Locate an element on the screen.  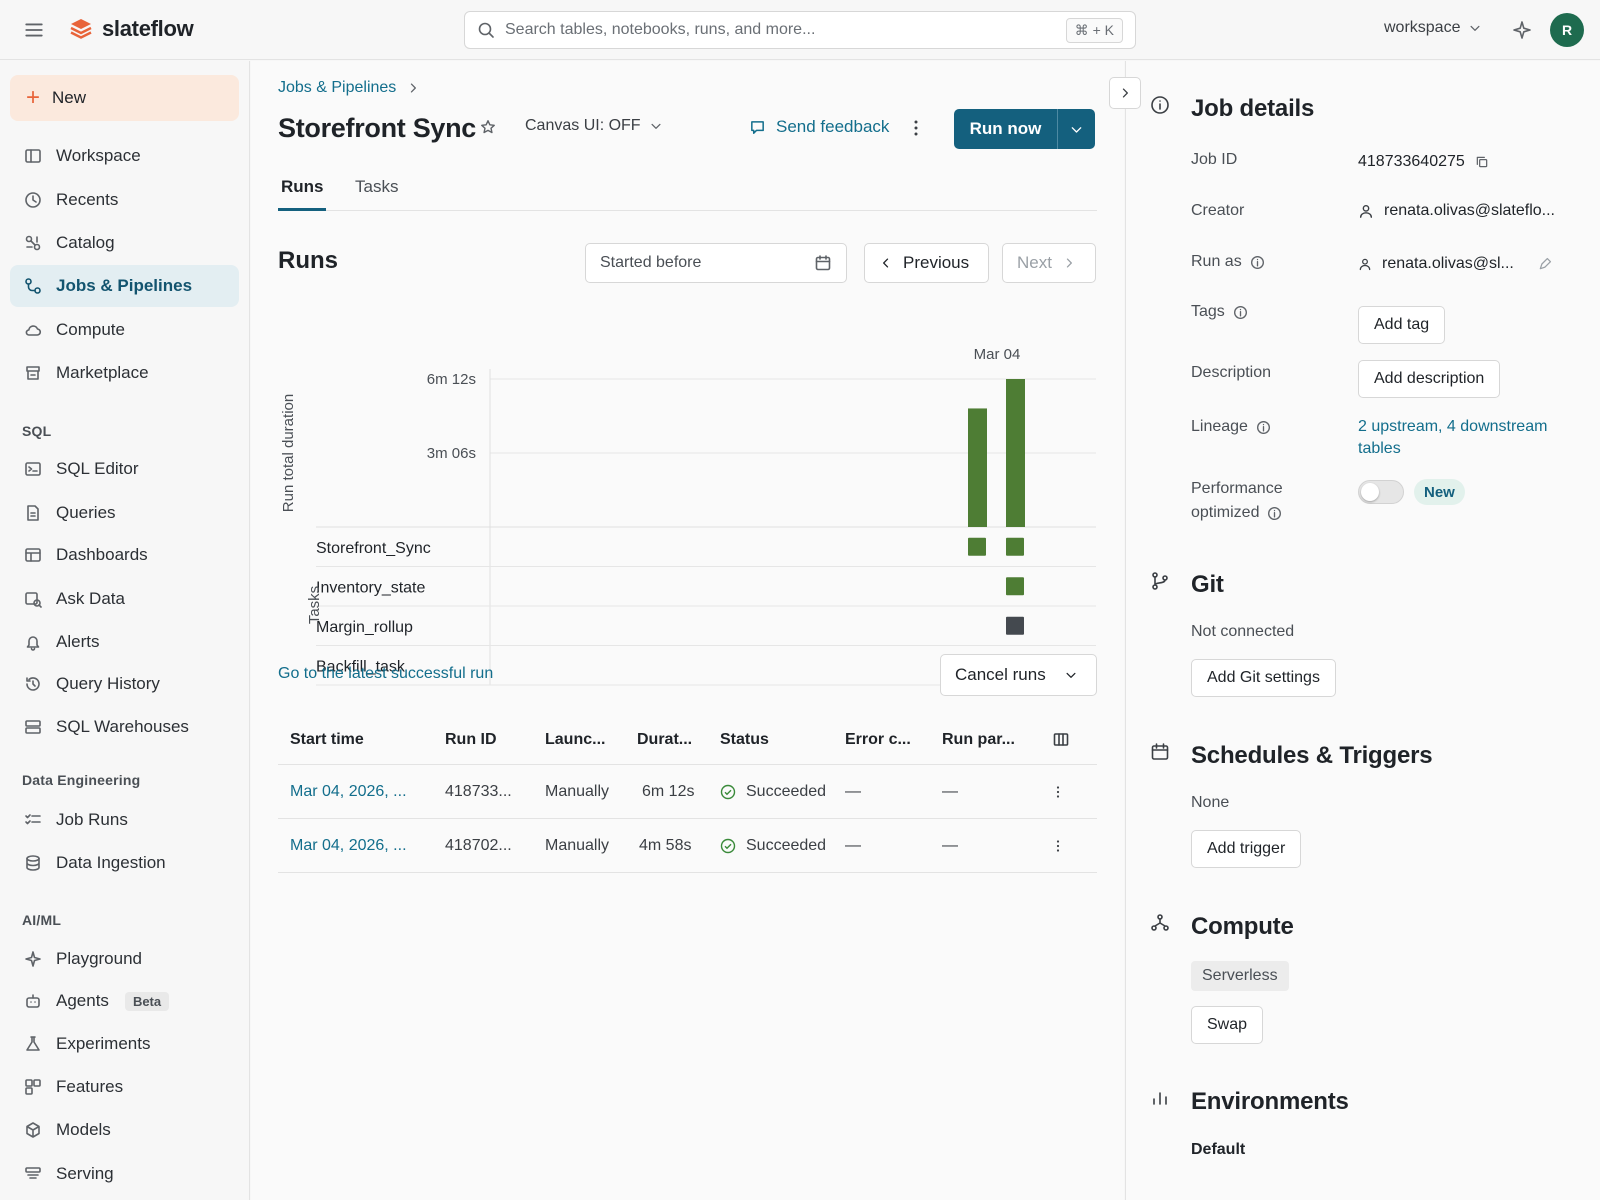
lineage-label: Lineage is located at coordinates (1231, 427).